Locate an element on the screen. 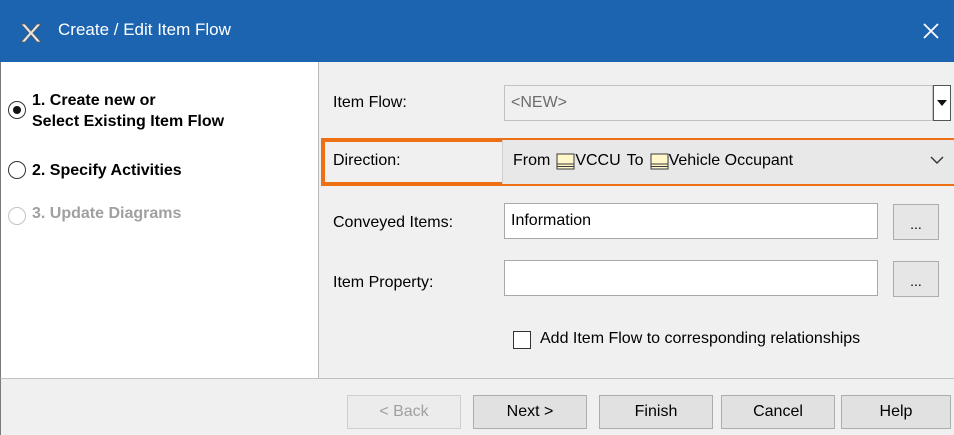 The image size is (954, 435). title-bar: Create / Edit Item Flow is located at coordinates (477, 31).